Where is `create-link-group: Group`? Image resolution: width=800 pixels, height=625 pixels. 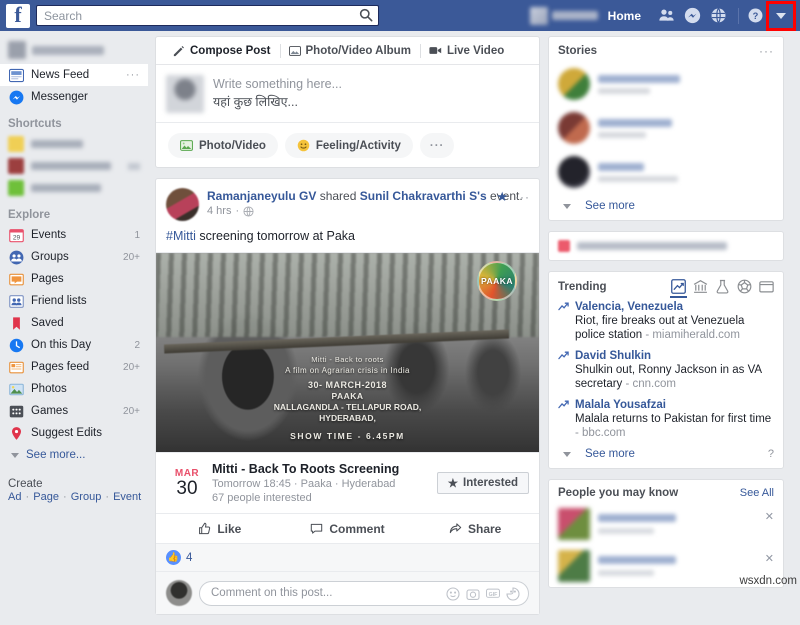 create-link-group: Group is located at coordinates (86, 497).